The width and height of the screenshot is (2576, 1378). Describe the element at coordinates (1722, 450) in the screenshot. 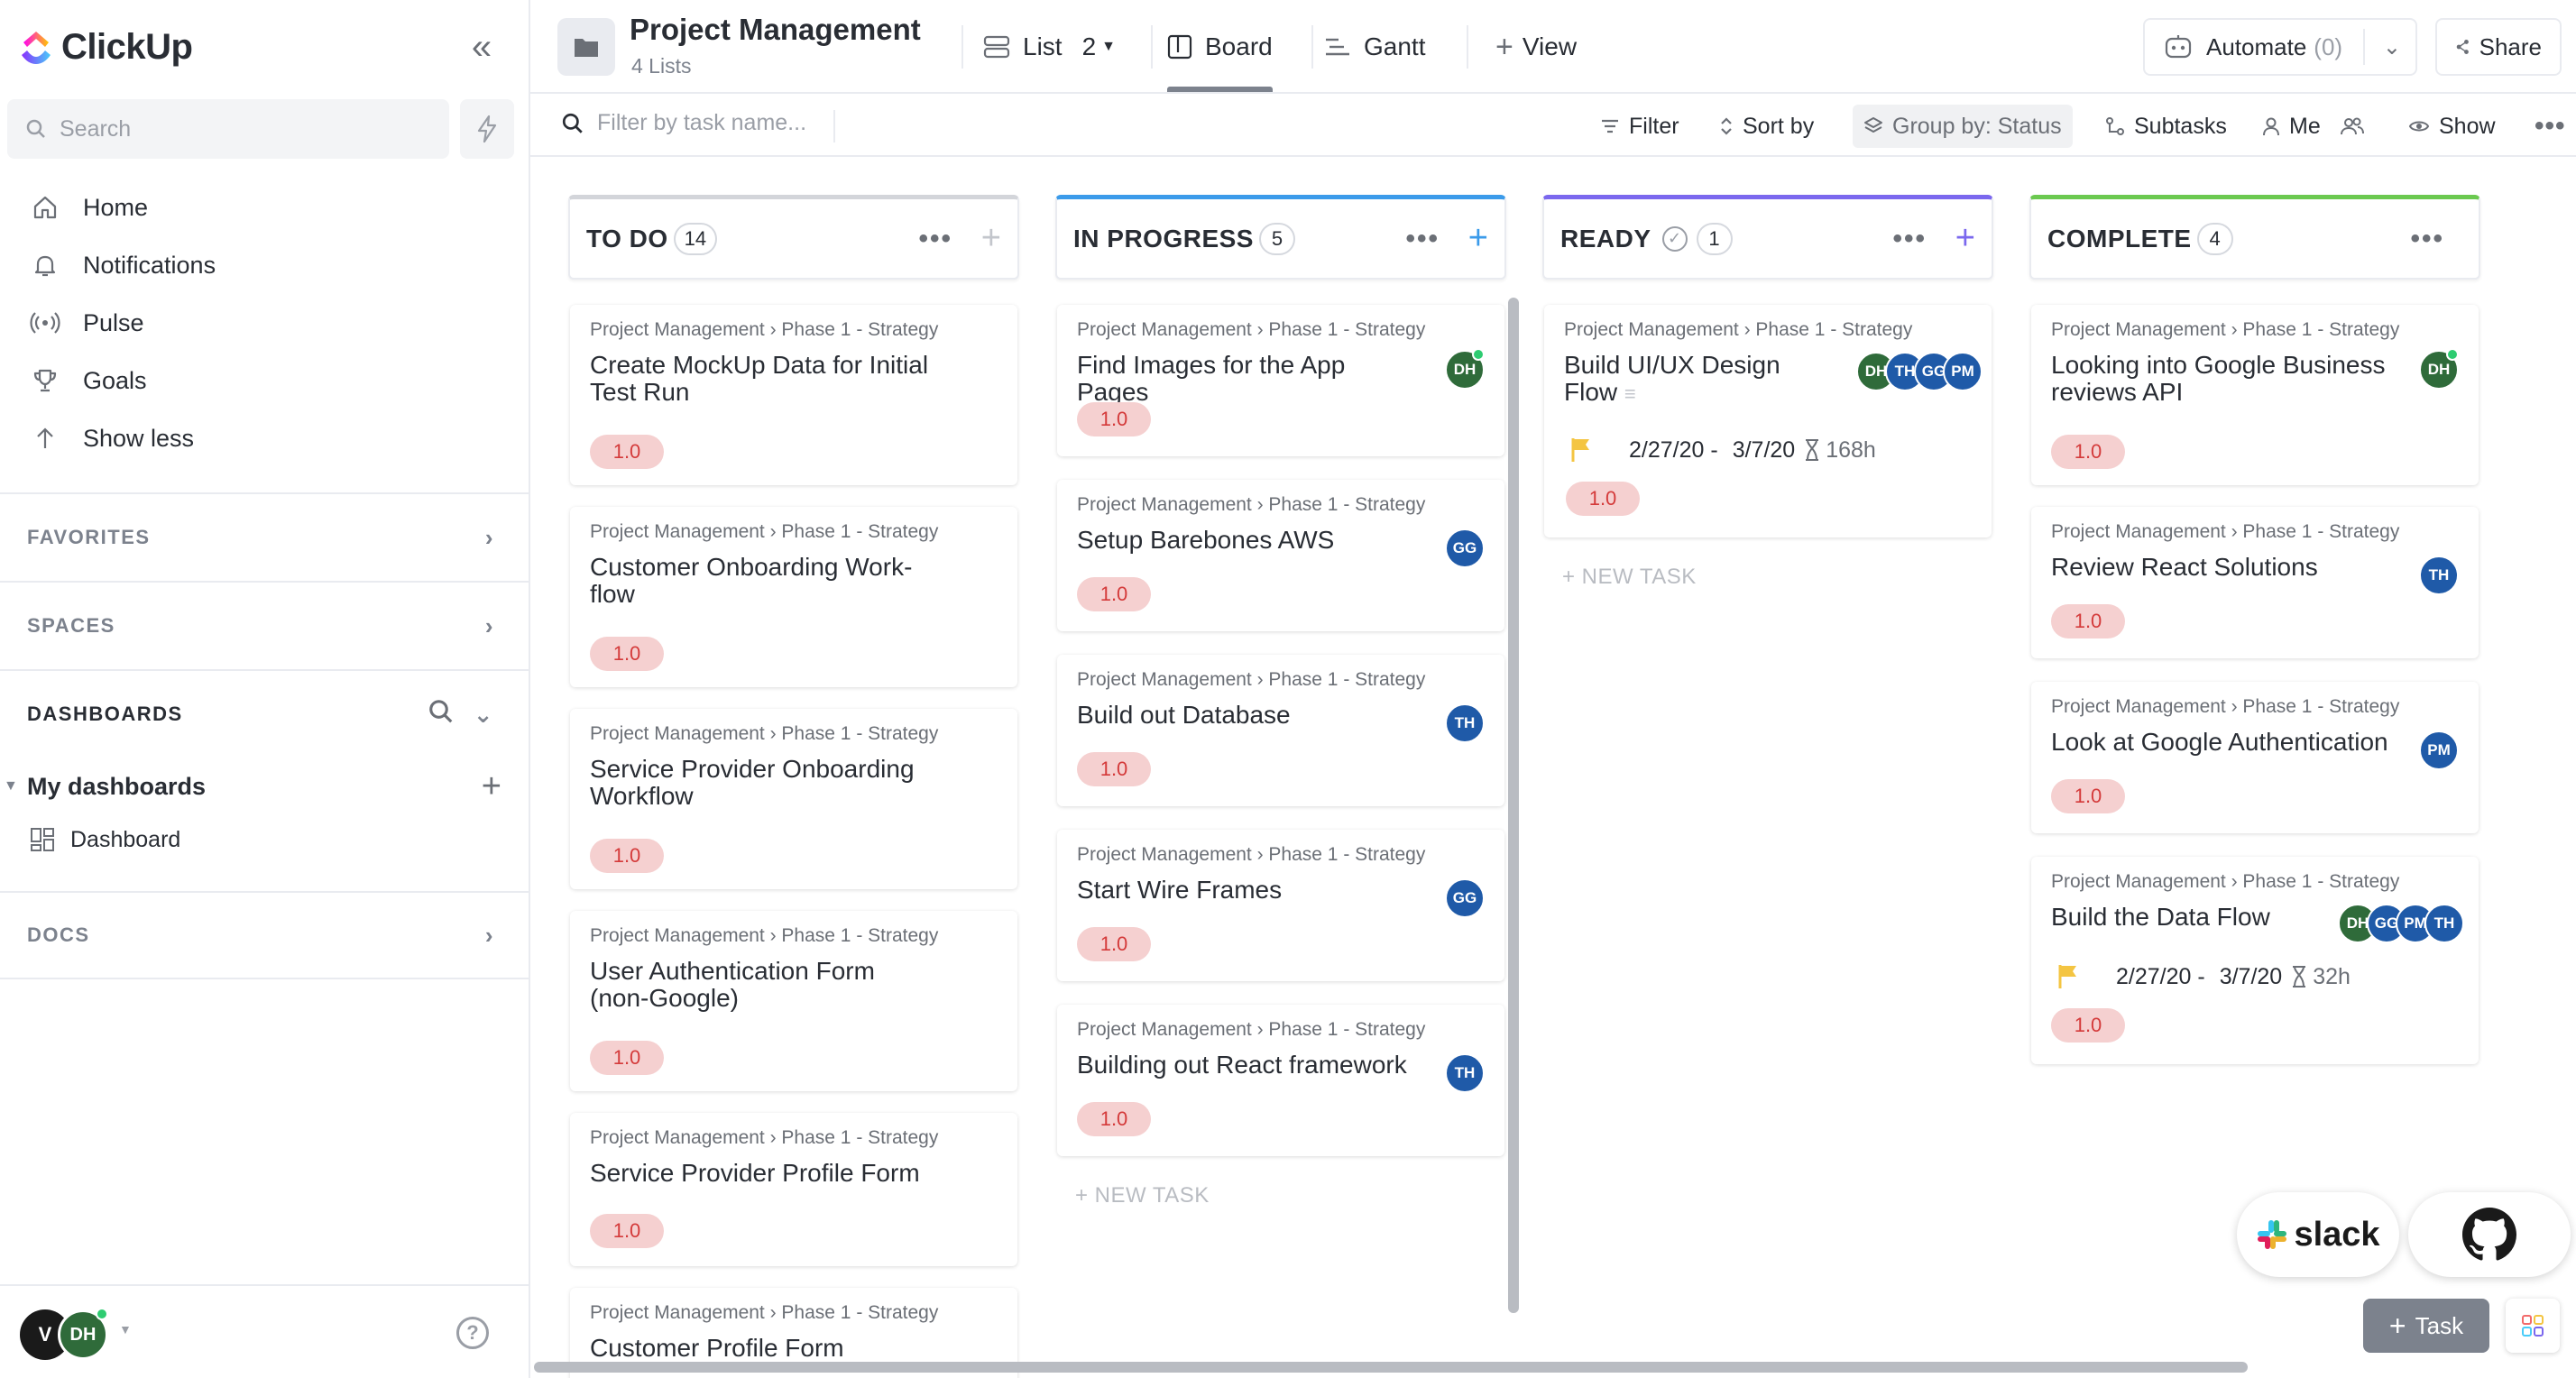

I see `task-dates: 2/27/20 - 3/7/20 168h` at that location.